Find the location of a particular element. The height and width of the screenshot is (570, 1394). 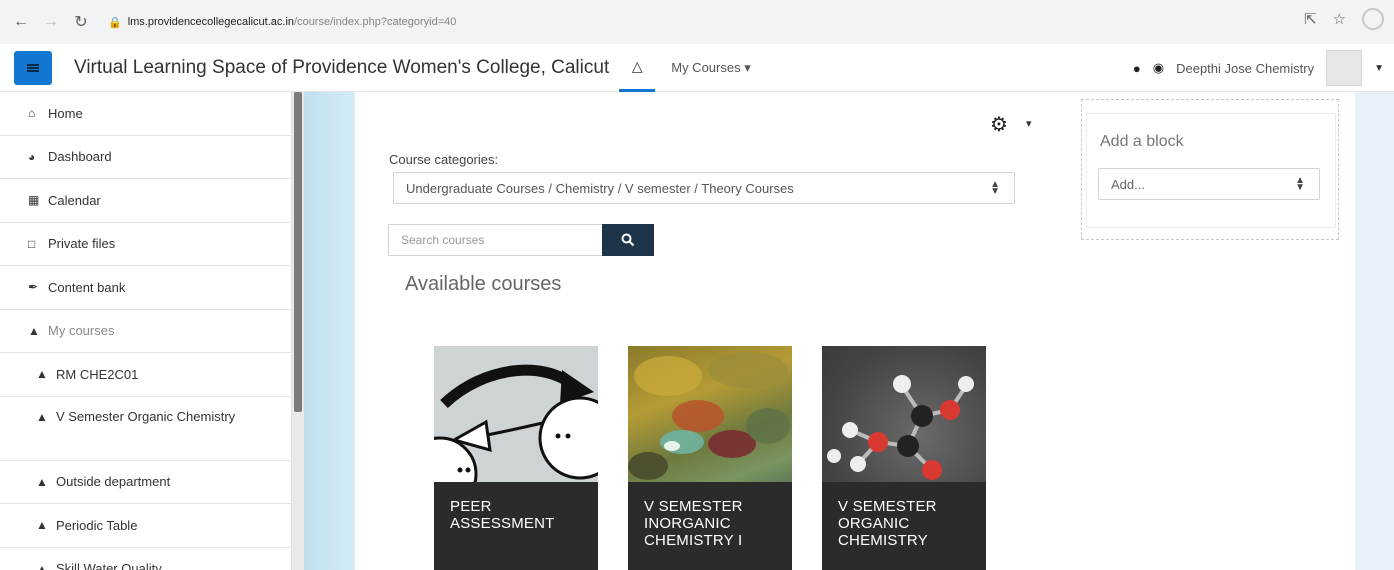

course-categories-label: Course categories: is located at coordinates (444, 159).